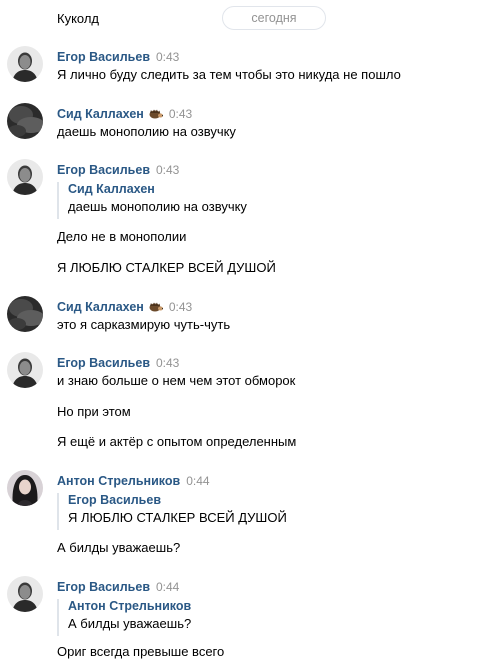  What do you see at coordinates (78, 18) in the screenshot?
I see `previous-message-text: Куколд` at bounding box center [78, 18].